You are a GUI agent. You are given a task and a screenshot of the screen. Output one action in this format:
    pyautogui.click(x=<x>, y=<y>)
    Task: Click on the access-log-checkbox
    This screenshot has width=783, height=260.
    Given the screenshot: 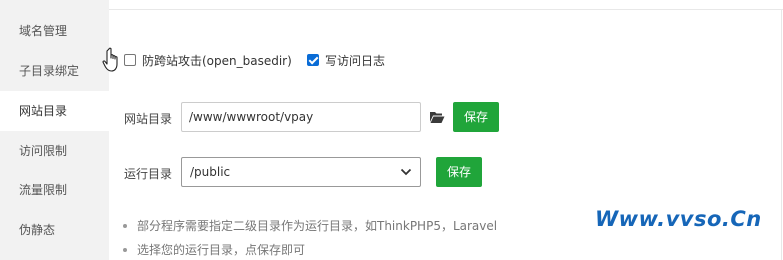 What is the action you would take?
    pyautogui.click(x=313, y=60)
    